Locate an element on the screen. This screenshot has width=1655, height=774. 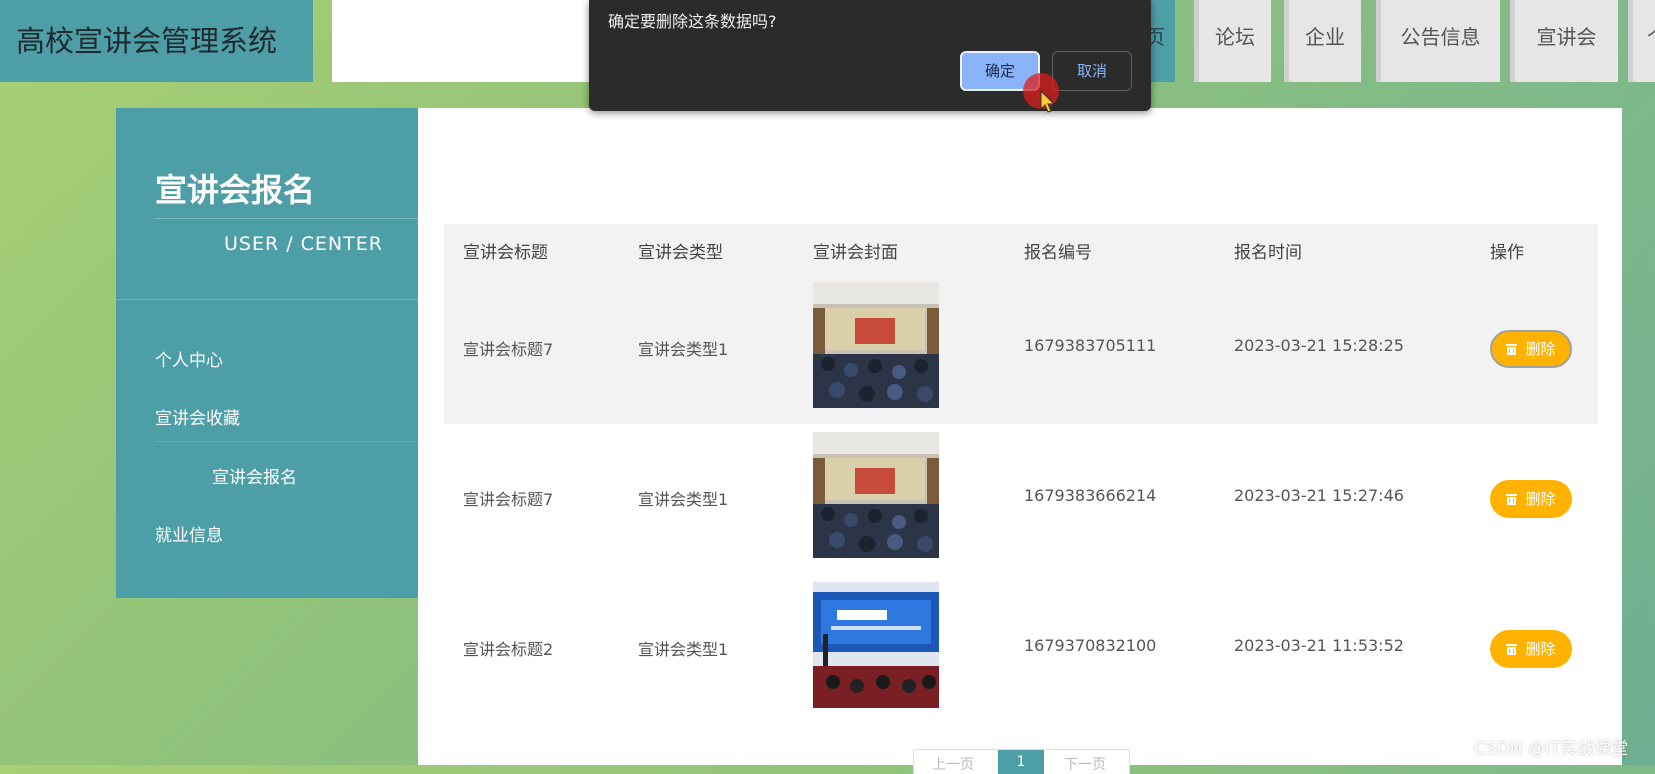
header-action: 操作 is located at coordinates (1507, 253).